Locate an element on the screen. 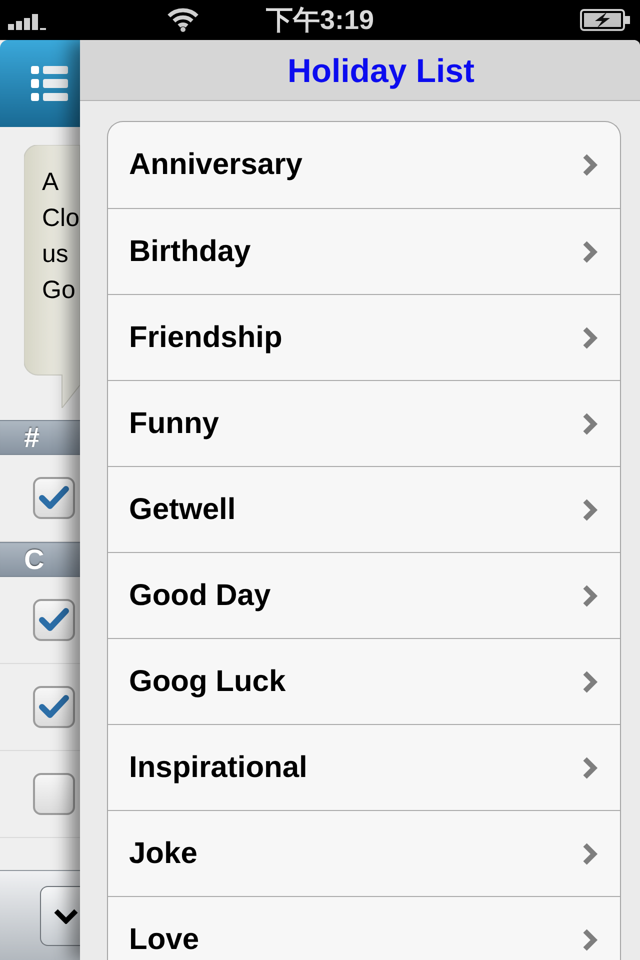  list-item: Love is located at coordinates (364, 928).